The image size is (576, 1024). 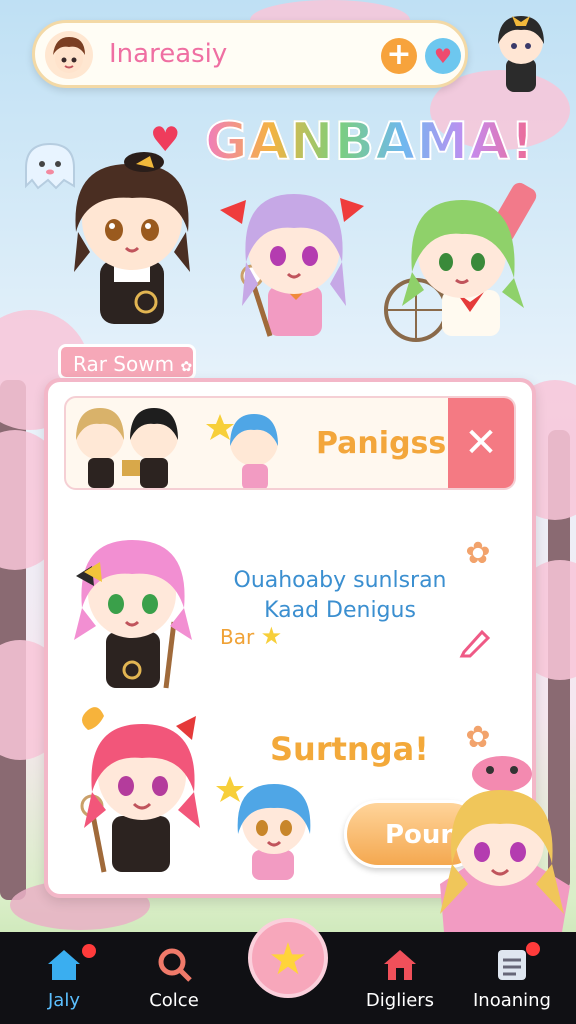 I want to click on character-green-hair, so click(x=467, y=269).